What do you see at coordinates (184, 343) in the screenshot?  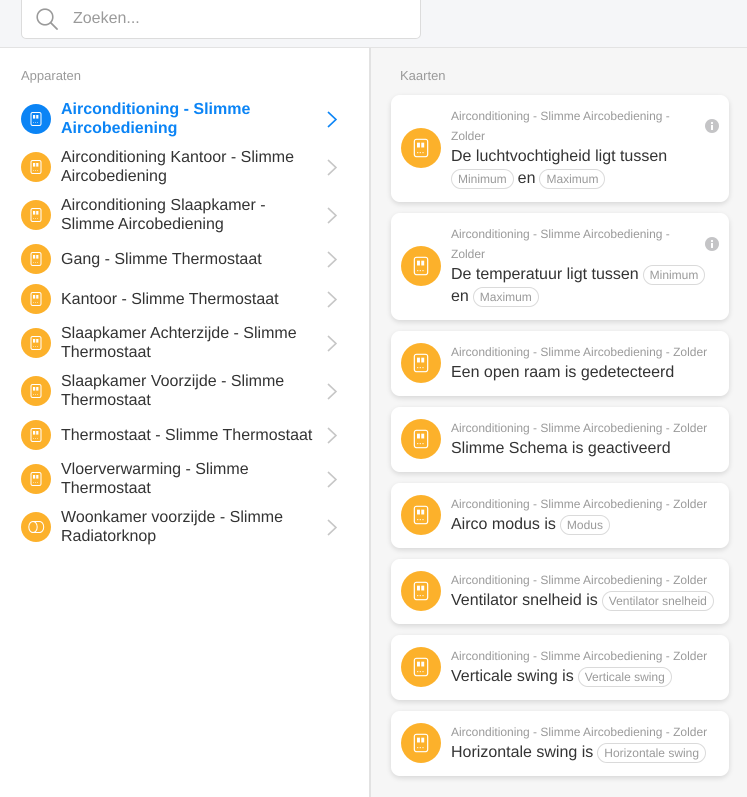 I see `device-list-item: Slaapkamer Achterzijde - Slimme Thermostaat` at bounding box center [184, 343].